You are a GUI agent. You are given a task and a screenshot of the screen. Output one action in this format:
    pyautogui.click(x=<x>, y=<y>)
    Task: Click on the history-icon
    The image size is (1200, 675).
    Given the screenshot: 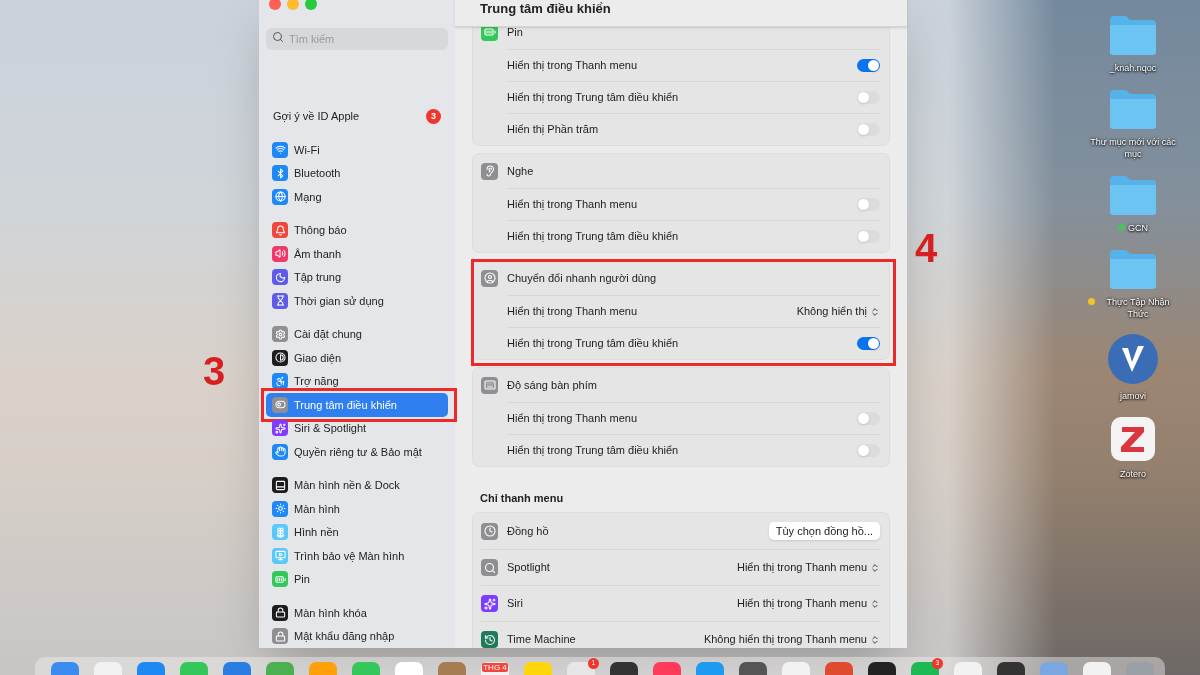 What is the action you would take?
    pyautogui.click(x=489, y=639)
    